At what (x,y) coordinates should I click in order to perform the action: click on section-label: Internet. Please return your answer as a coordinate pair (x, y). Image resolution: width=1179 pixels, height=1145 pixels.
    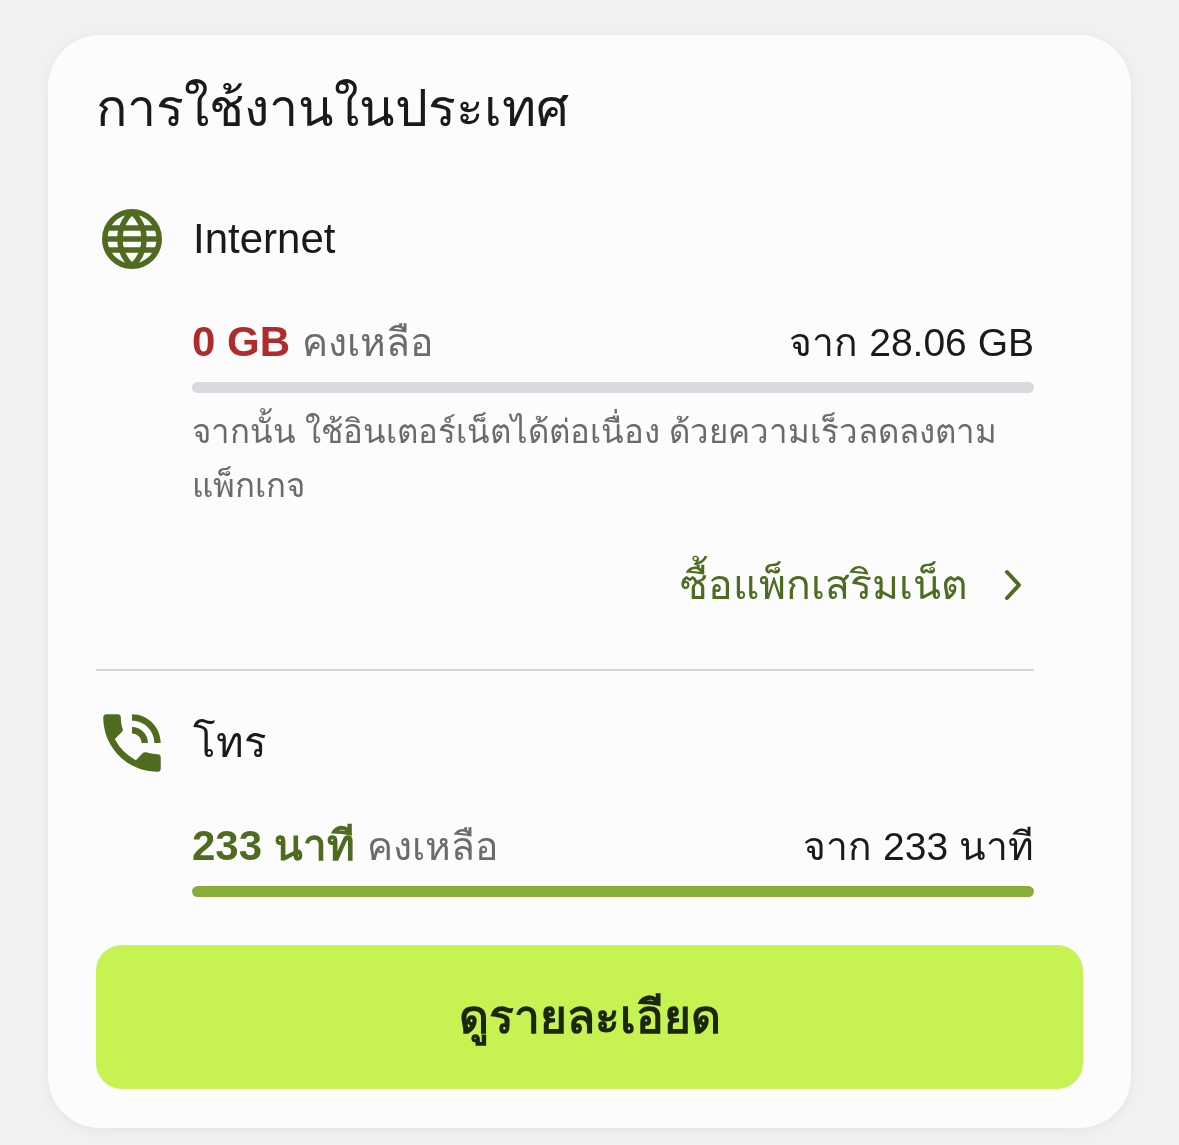
    Looking at the image, I should click on (264, 239).